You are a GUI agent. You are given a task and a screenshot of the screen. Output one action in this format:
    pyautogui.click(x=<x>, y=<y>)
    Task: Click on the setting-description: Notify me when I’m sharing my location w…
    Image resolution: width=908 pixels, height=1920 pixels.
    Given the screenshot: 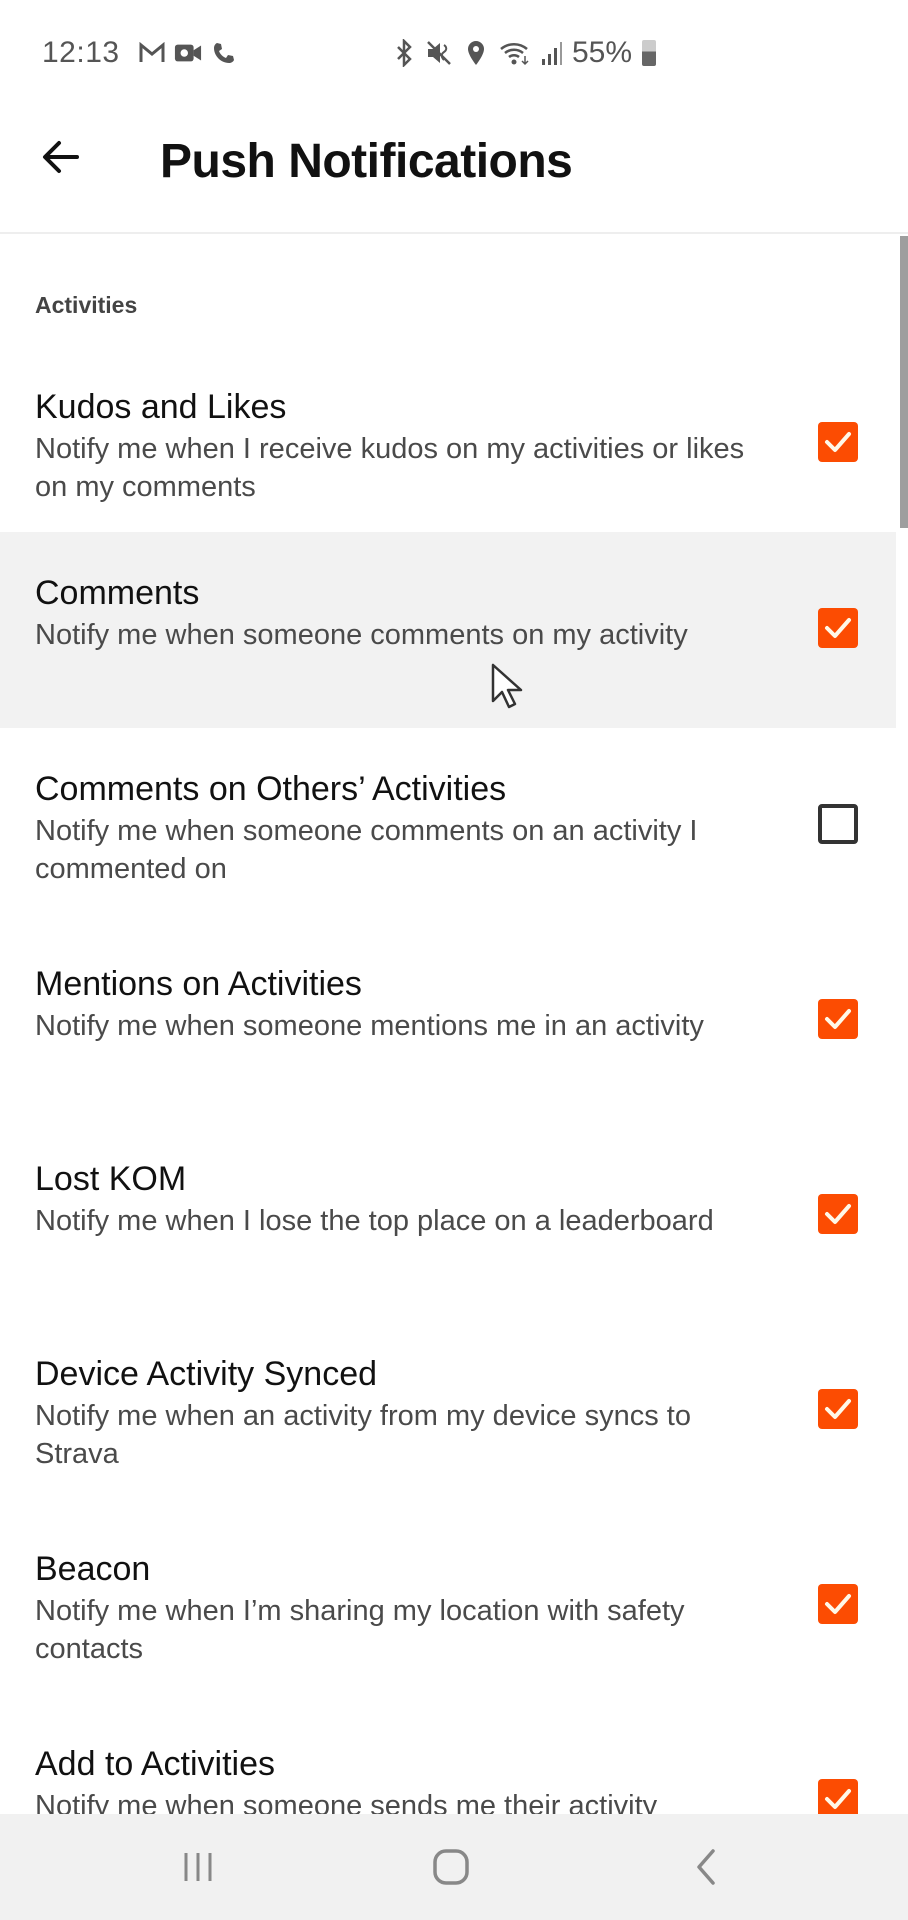 What is the action you would take?
    pyautogui.click(x=360, y=1630)
    